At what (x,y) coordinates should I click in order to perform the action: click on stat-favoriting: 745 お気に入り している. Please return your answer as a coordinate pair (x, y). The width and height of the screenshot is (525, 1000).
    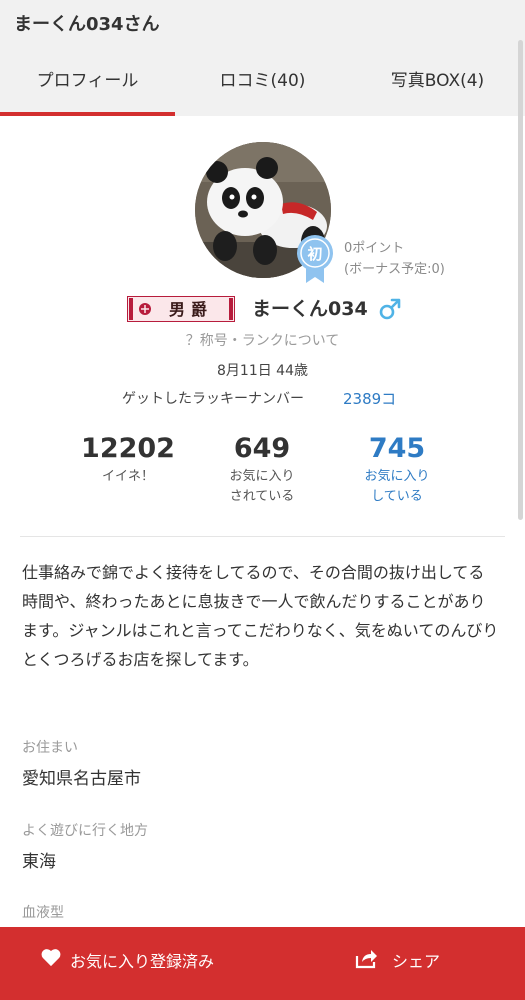
    Looking at the image, I should click on (397, 469).